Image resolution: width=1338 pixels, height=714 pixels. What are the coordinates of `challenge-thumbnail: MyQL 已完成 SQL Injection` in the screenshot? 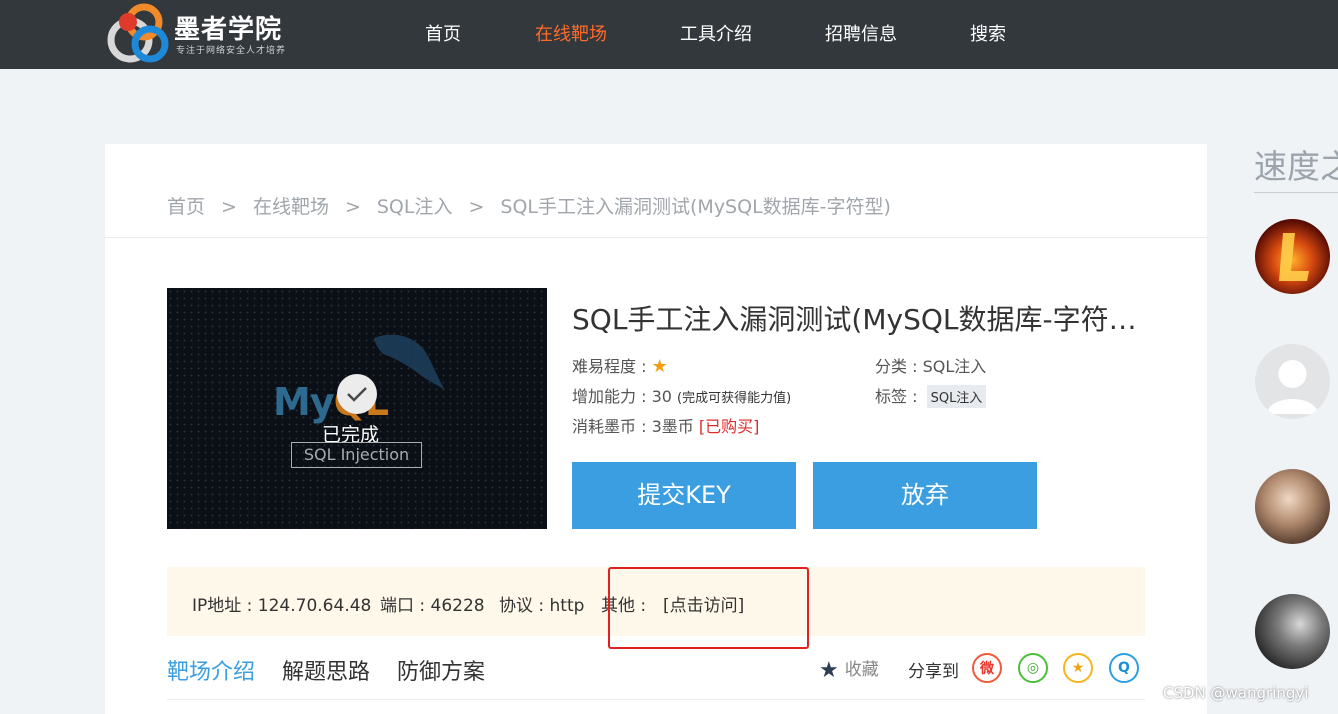 It's located at (357, 408).